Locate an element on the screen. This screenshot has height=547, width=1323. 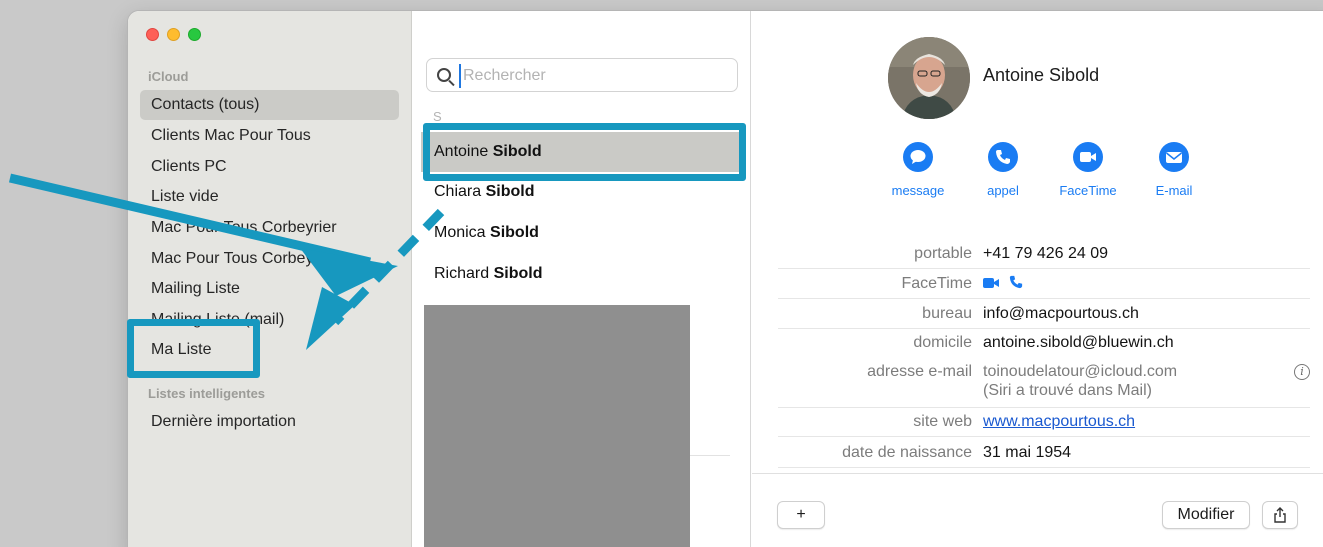
list-divider is located at coordinates (710, 455).